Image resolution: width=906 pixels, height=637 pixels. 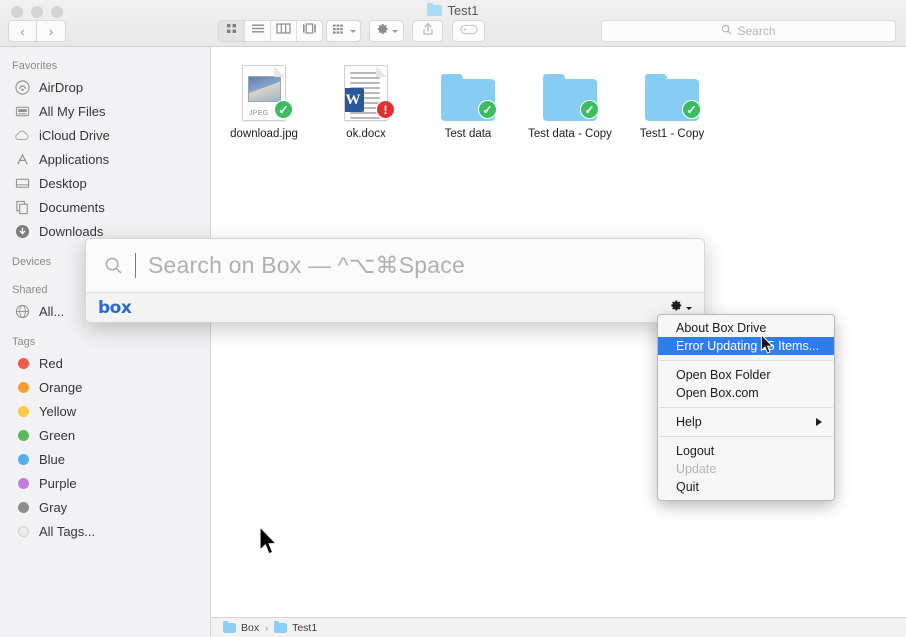 What do you see at coordinates (672, 134) in the screenshot?
I see `file-name: Test1 - Copy` at bounding box center [672, 134].